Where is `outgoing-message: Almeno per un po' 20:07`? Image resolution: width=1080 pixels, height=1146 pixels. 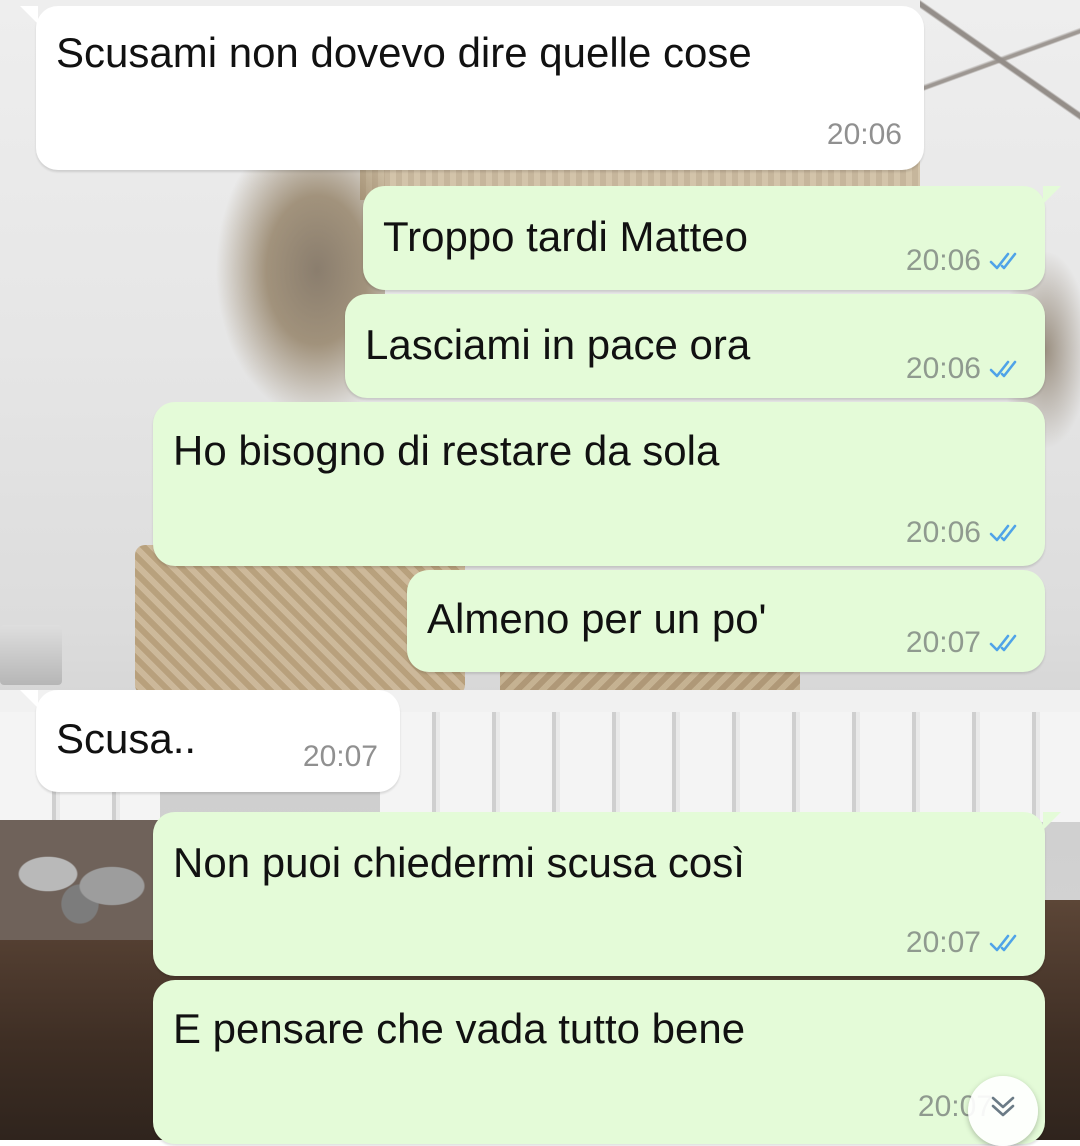 outgoing-message: Almeno per un po' 20:07 is located at coordinates (726, 621).